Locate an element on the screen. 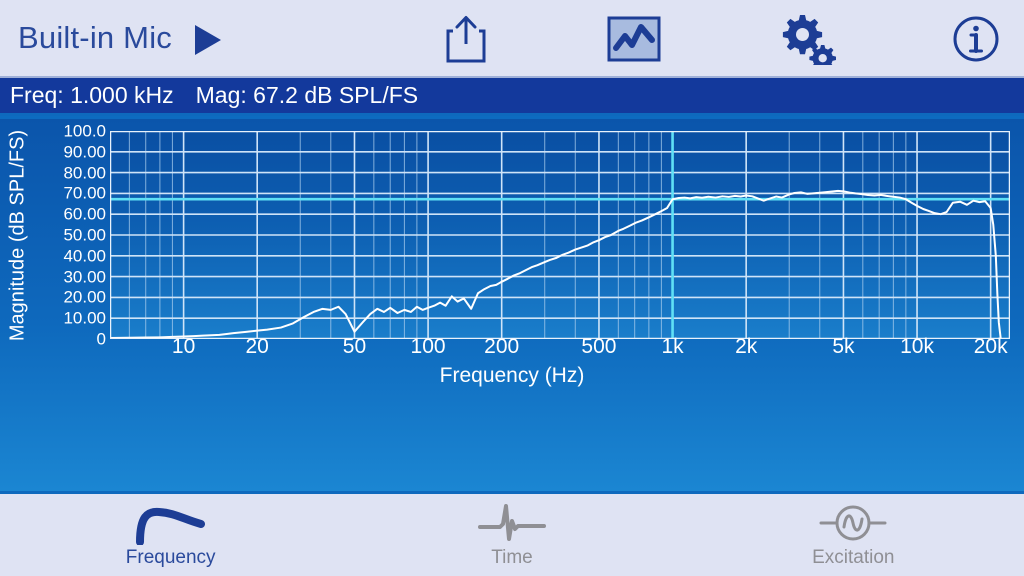 The image size is (1024, 576). share-icon is located at coordinates (466, 39).